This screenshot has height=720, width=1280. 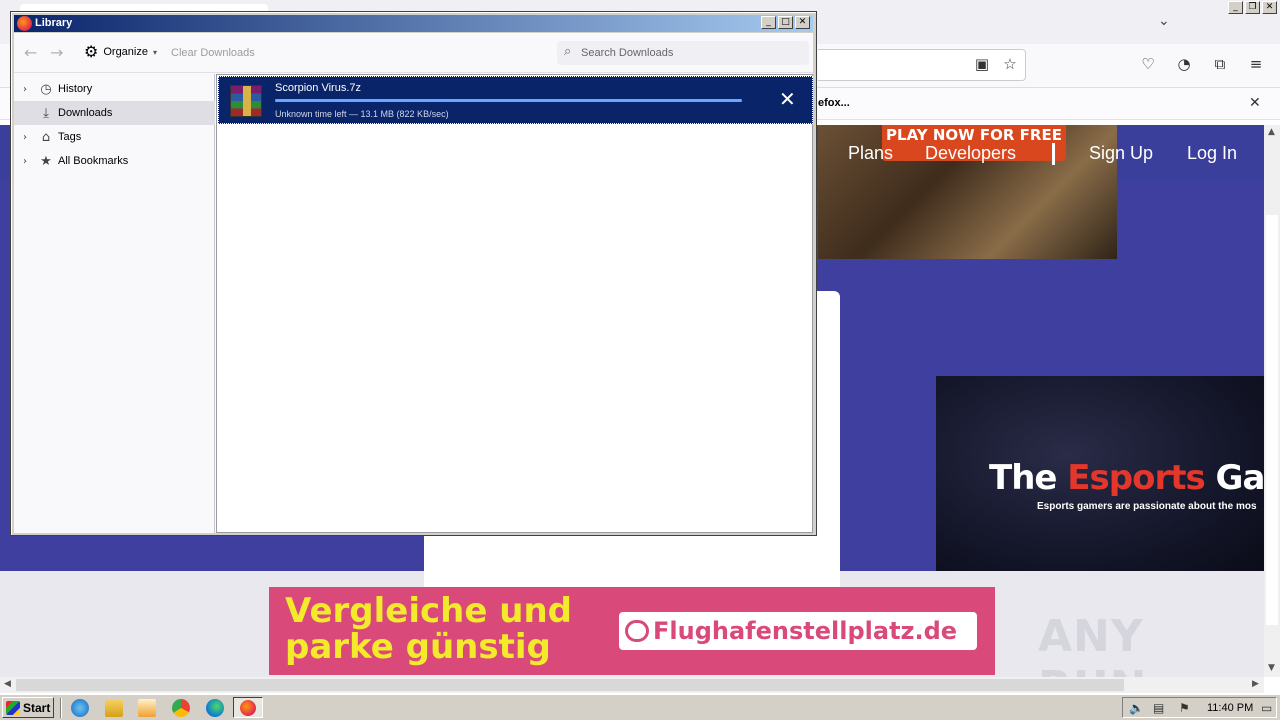 What do you see at coordinates (1121, 153) in the screenshot?
I see `nav-signup-link: Sign Up` at bounding box center [1121, 153].